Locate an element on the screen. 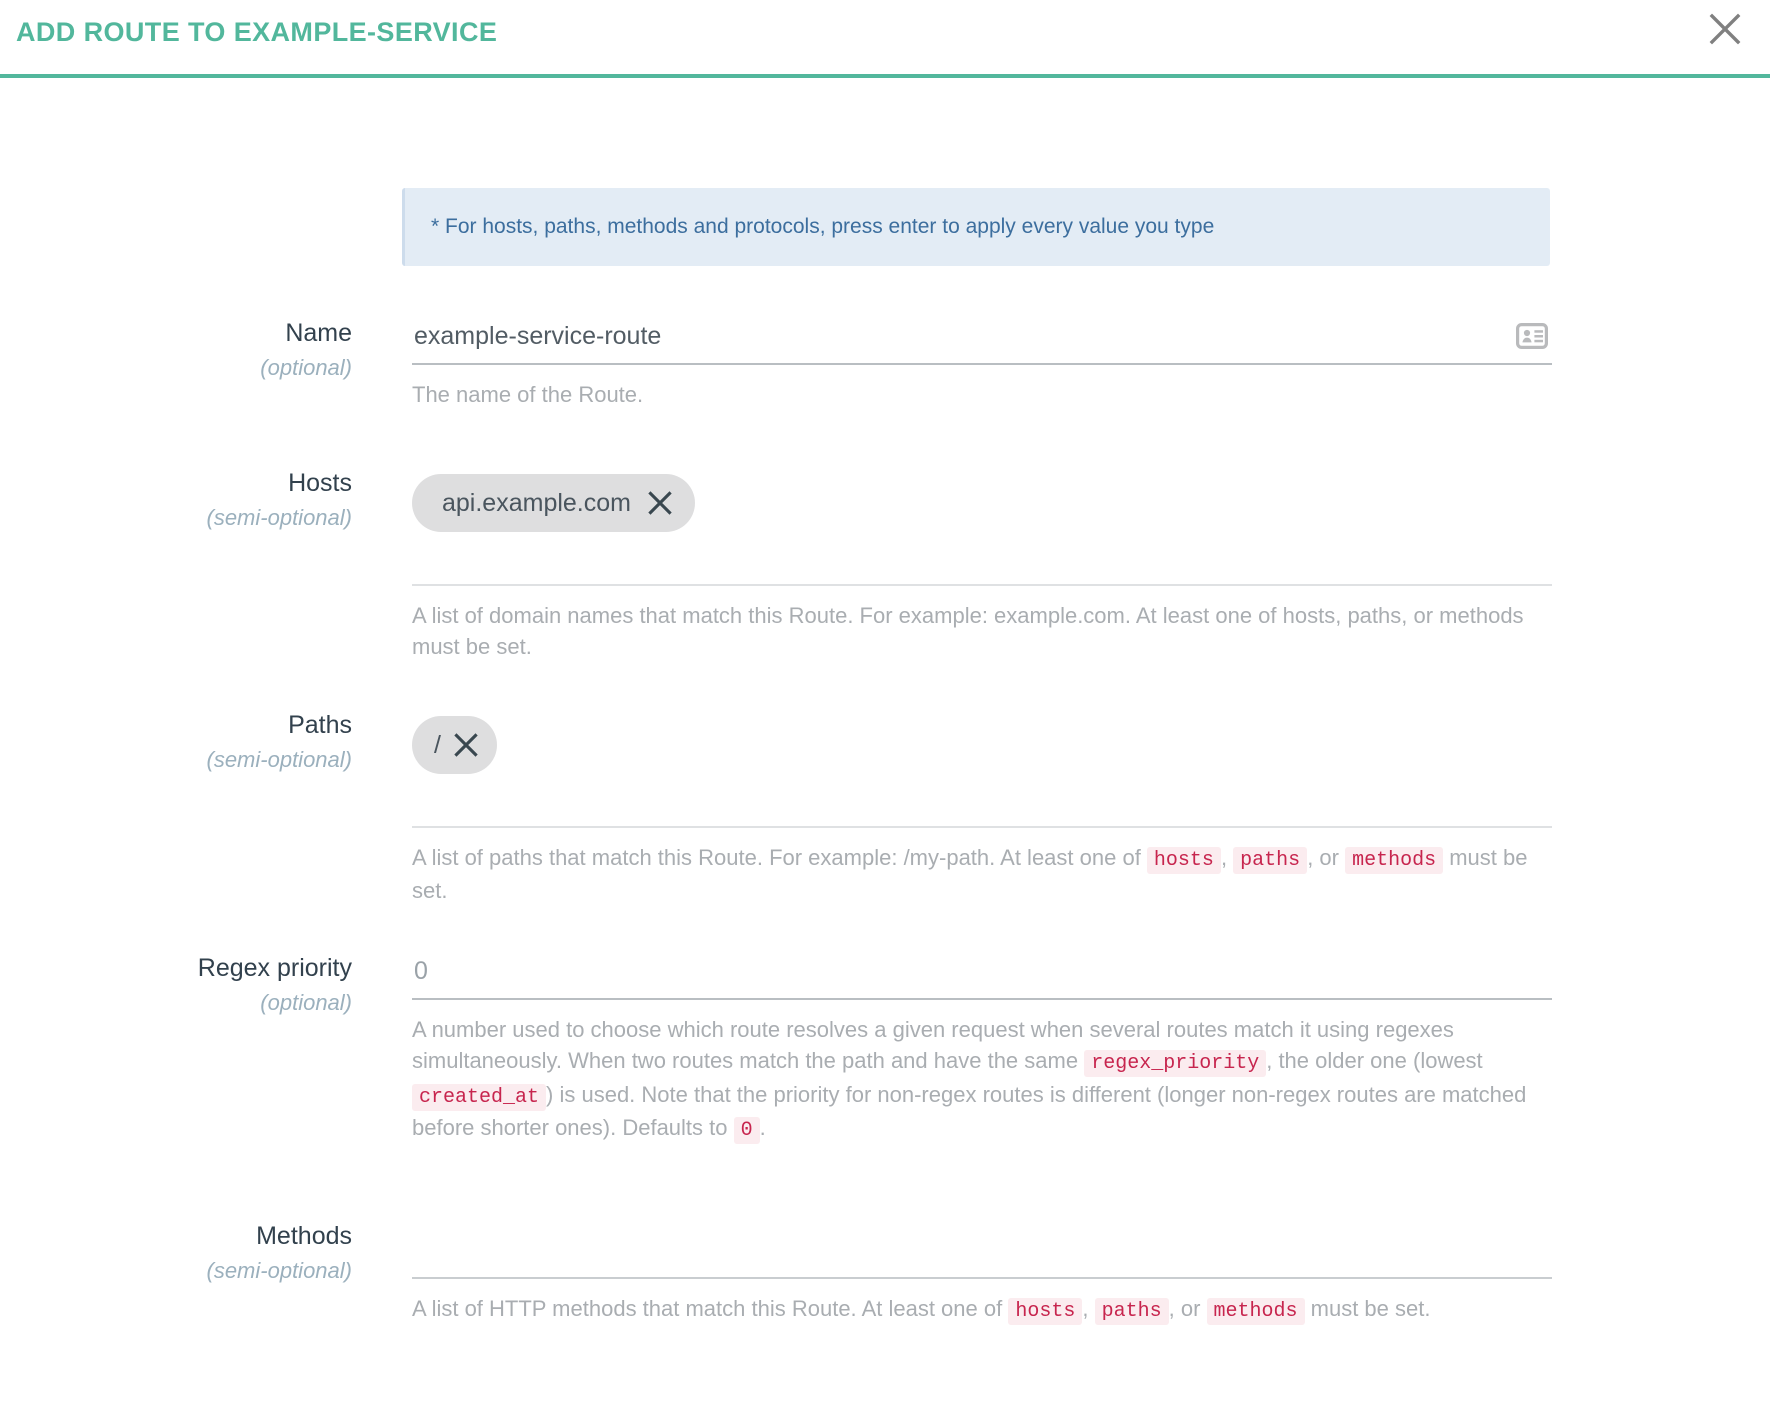 This screenshot has height=1410, width=1770. regex-priority-input is located at coordinates (982, 976).